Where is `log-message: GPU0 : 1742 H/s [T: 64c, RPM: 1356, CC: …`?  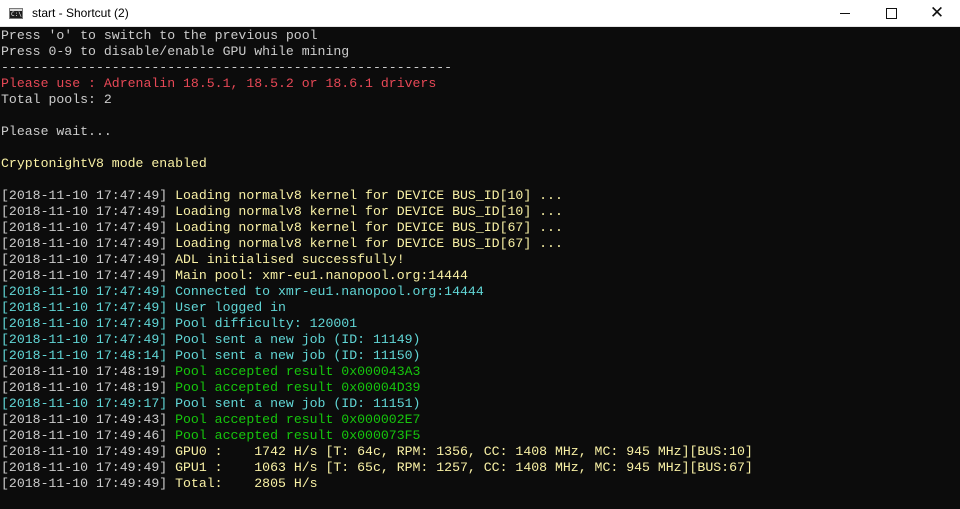
log-message: GPU0 : 1742 H/s [T: 64c, RPM: 1356, CC: … is located at coordinates (464, 451).